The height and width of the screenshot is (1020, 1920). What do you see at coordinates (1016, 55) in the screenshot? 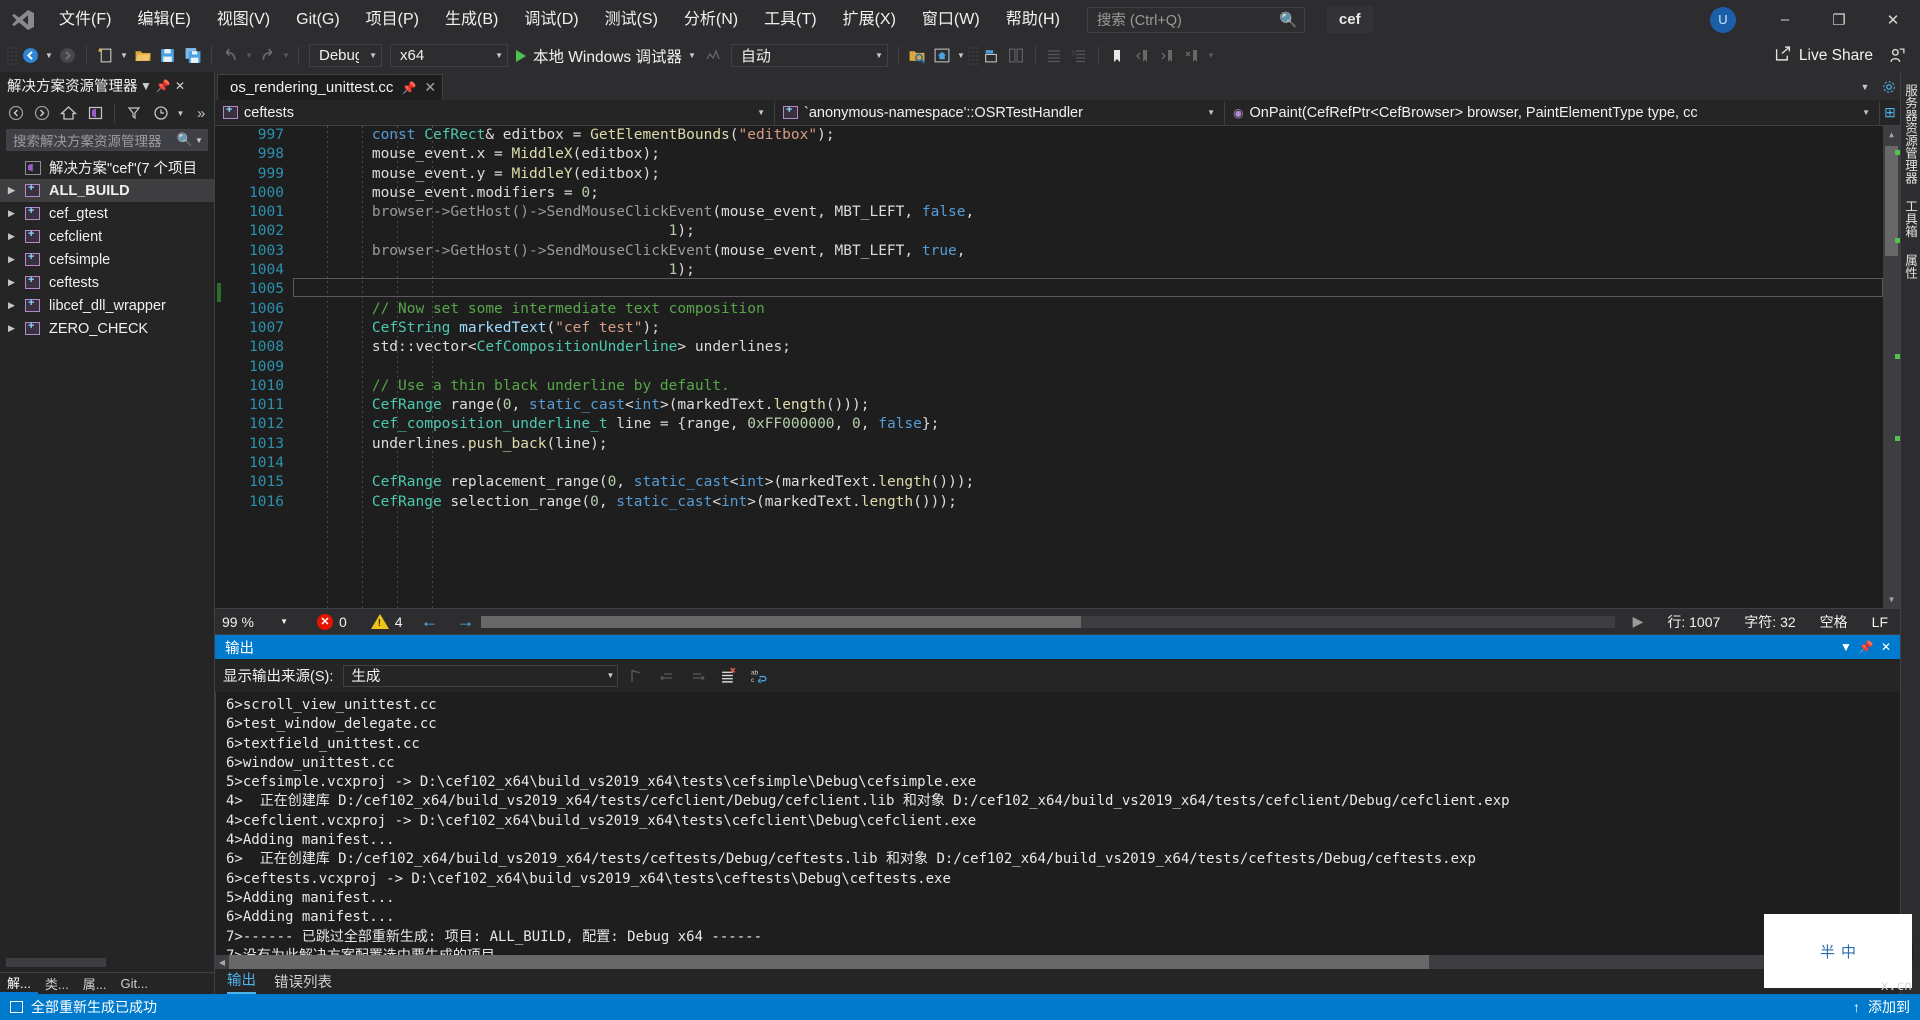
I see `columns-icon` at bounding box center [1016, 55].